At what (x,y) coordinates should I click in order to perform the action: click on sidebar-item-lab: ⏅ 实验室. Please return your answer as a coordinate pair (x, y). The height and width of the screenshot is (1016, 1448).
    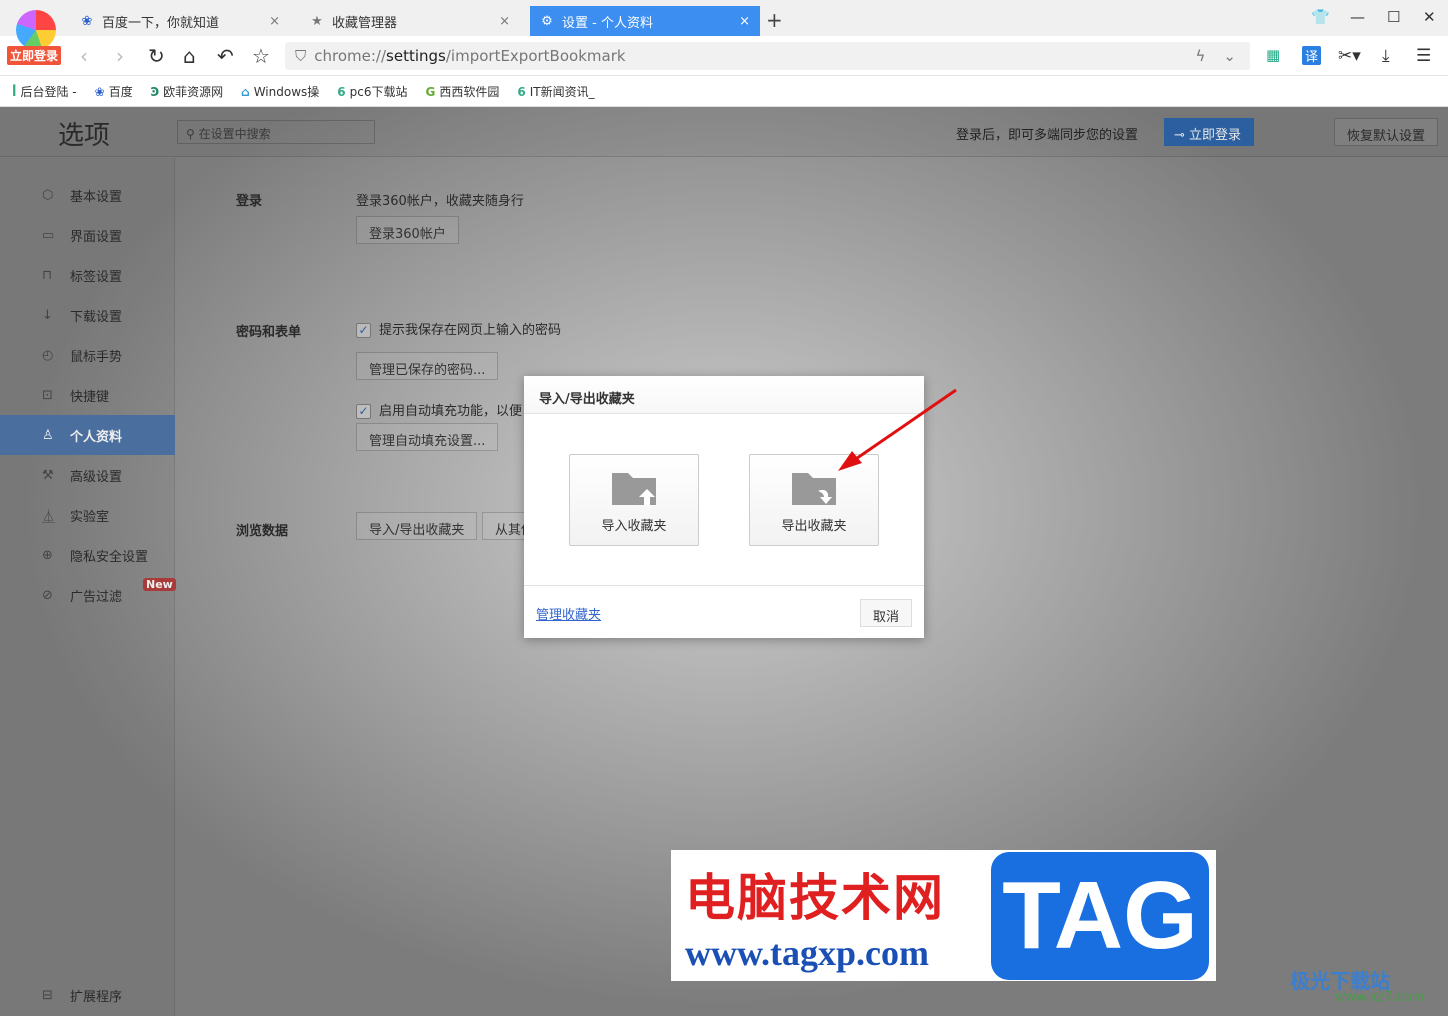
    Looking at the image, I should click on (87, 515).